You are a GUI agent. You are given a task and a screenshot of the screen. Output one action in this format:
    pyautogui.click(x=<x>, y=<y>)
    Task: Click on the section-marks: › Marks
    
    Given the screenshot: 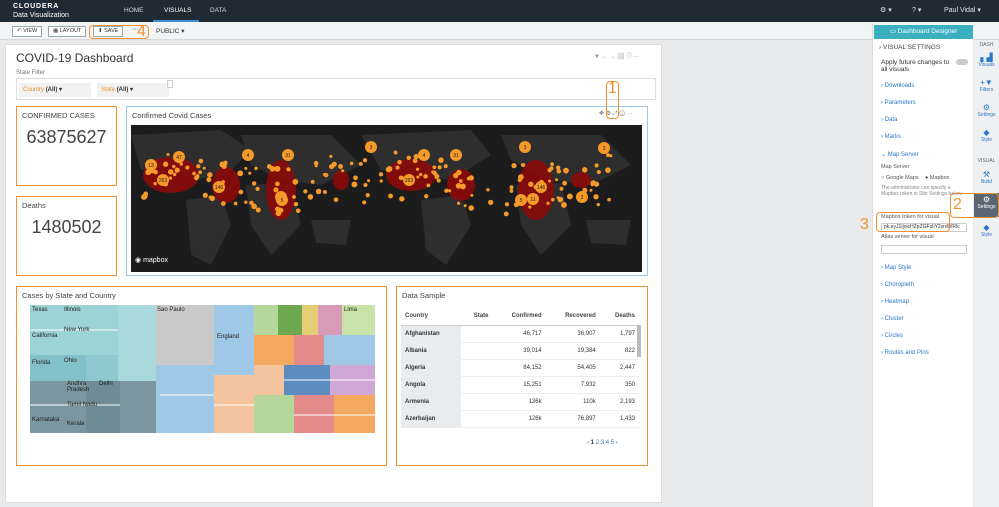 What is the action you would take?
    pyautogui.click(x=891, y=137)
    